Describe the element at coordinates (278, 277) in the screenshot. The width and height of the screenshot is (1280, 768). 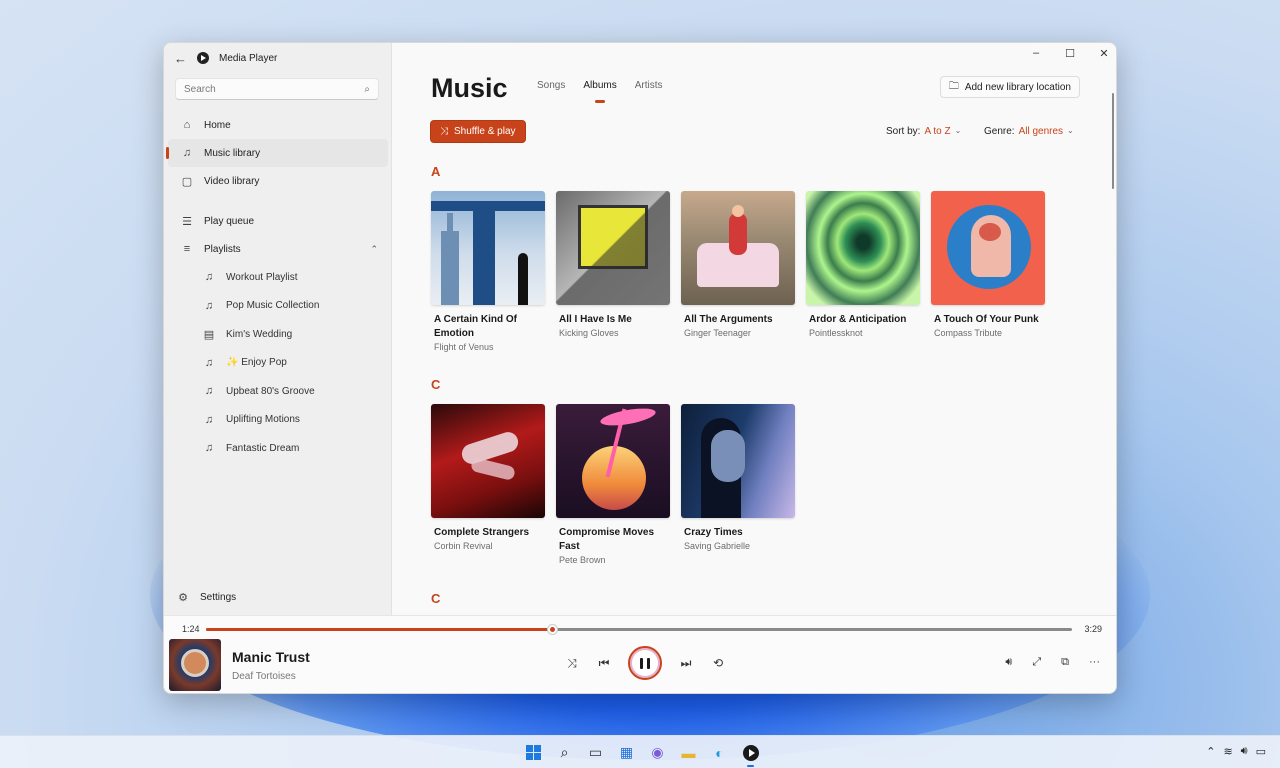
I see `playlist-item: ♫ Workout Playlist` at that location.